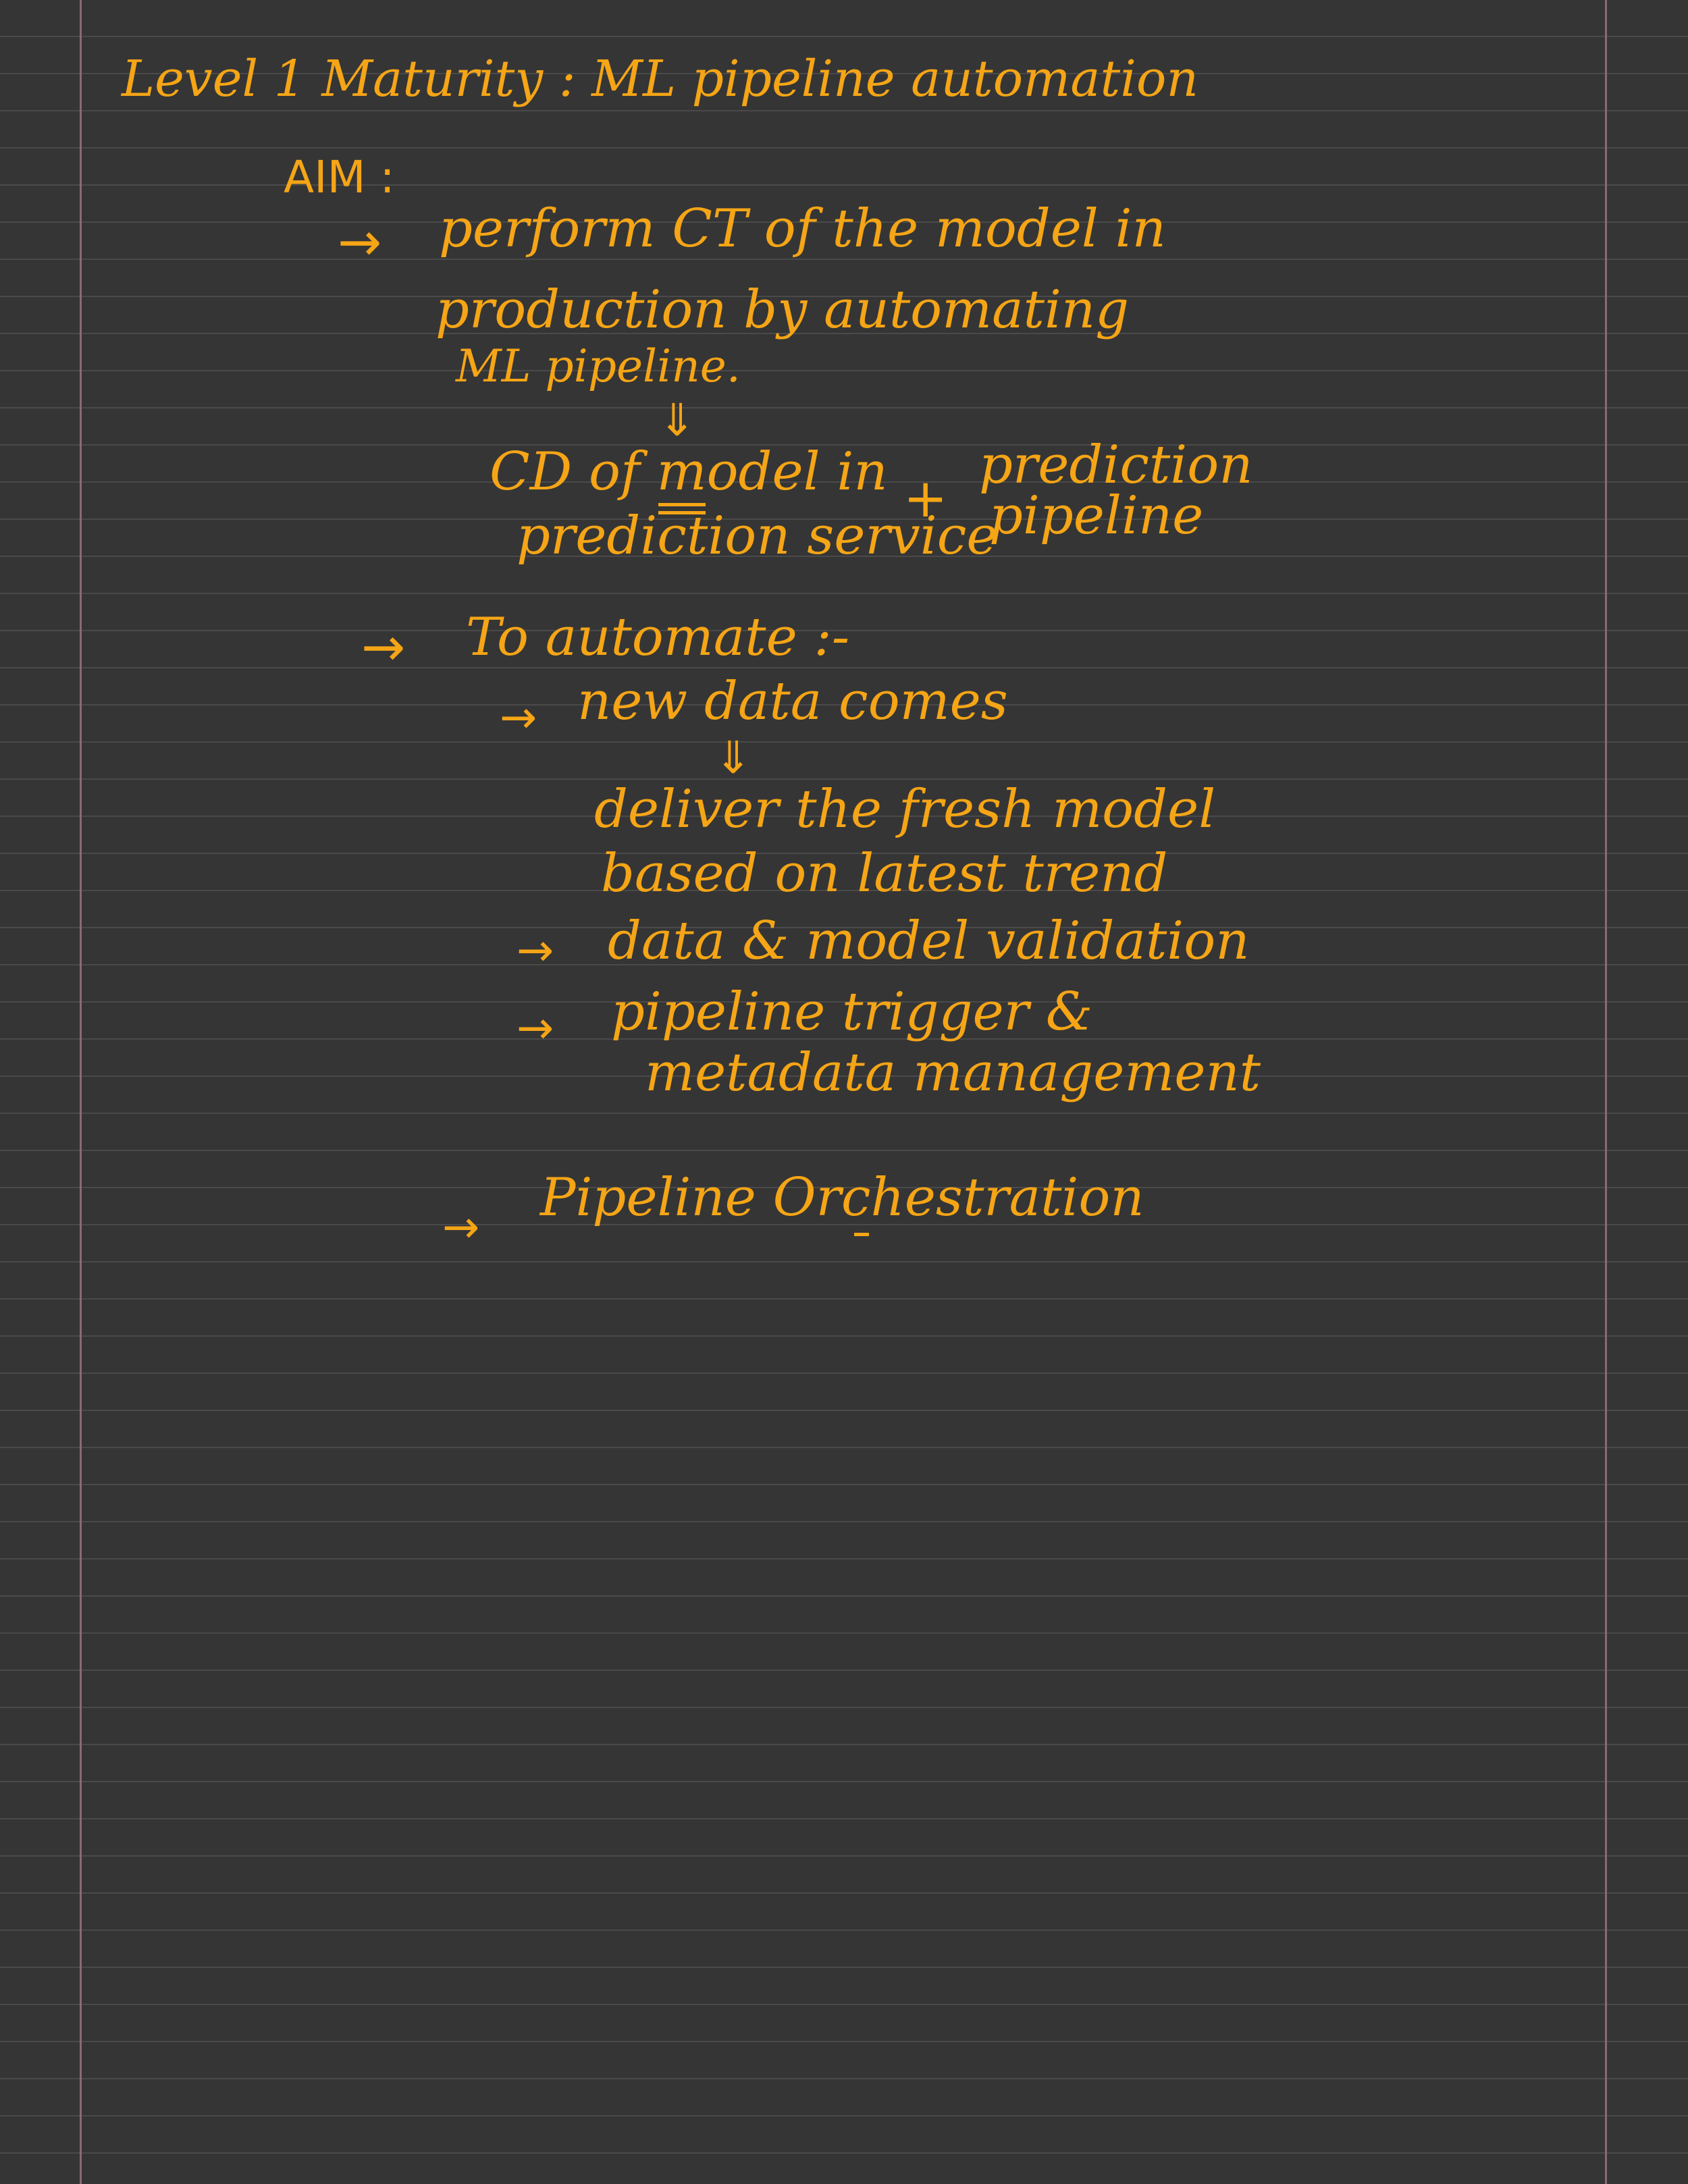  What do you see at coordinates (926, 499) in the screenshot?
I see `plus-icon: +` at bounding box center [926, 499].